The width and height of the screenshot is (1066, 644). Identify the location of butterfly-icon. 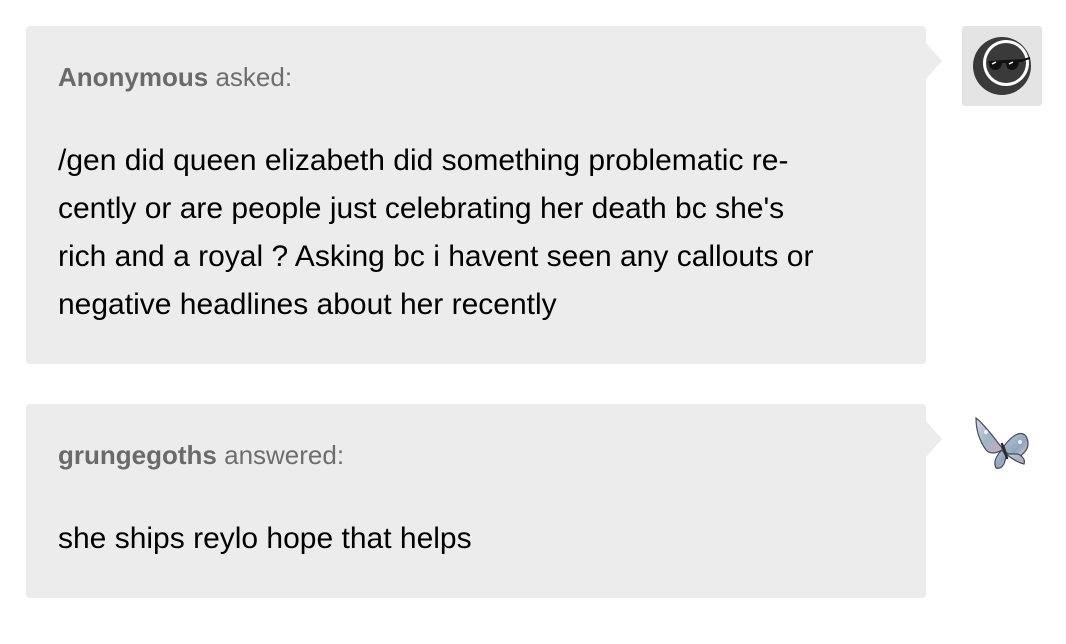
(1002, 442).